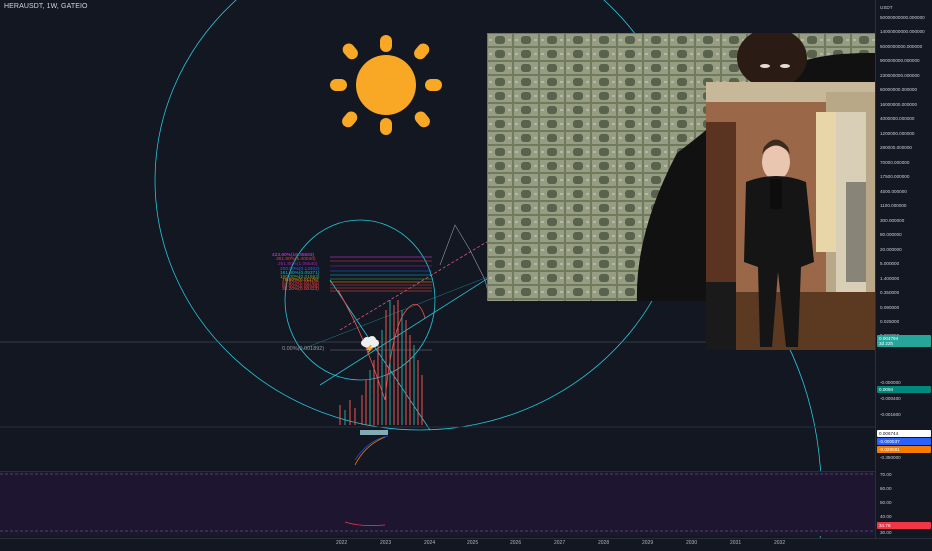 This screenshot has height=551, width=932. Describe the element at coordinates (890, 321) in the screenshot. I see `price-tick: 0.025000` at that location.